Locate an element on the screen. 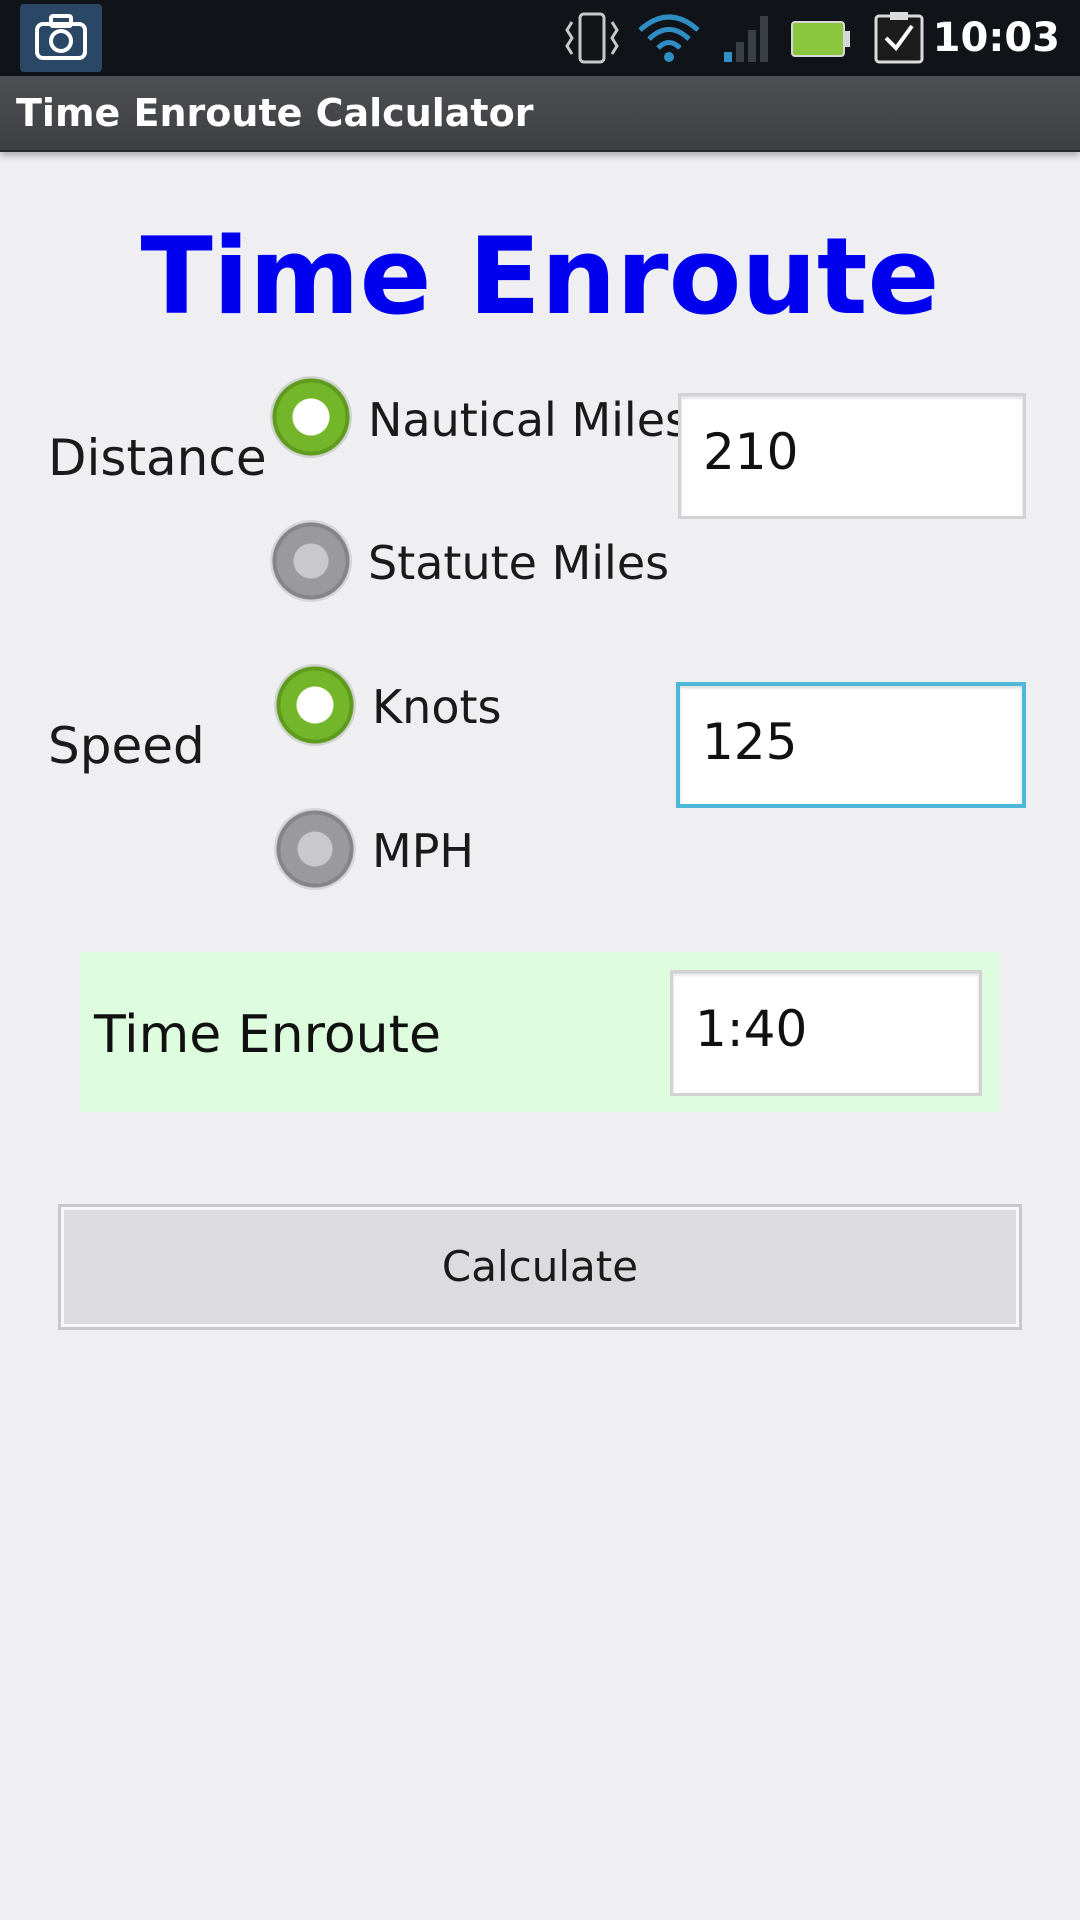 Image resolution: width=1080 pixels, height=1920 pixels. radio-knots is located at coordinates (315, 705).